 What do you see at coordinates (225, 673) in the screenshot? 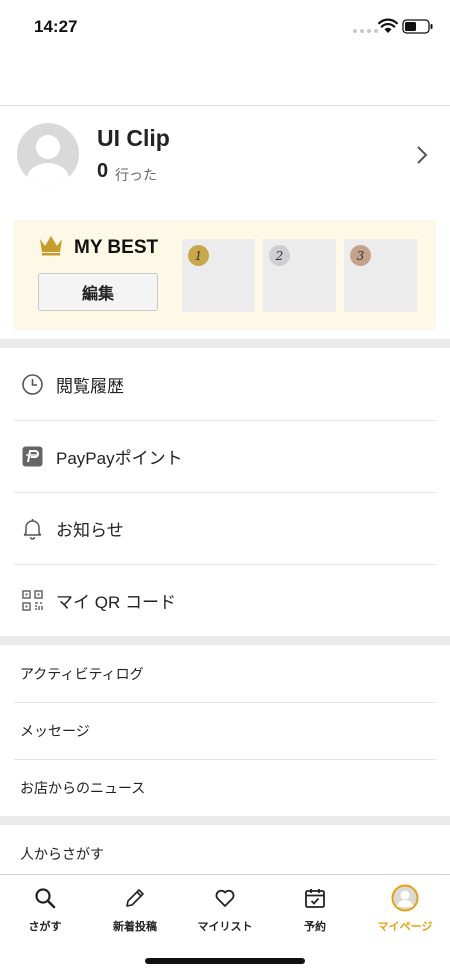
I see `link-activity-log: アクティビティログ` at bounding box center [225, 673].